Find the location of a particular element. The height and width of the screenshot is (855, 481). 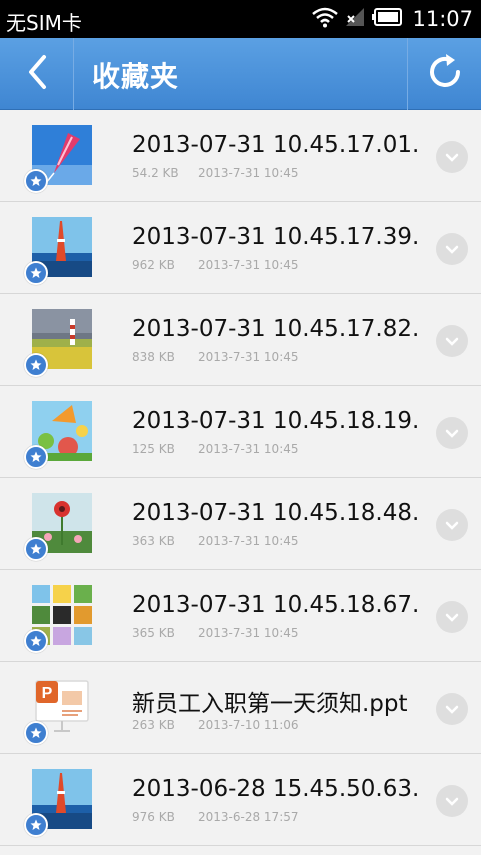

refresh-icon is located at coordinates (445, 74).